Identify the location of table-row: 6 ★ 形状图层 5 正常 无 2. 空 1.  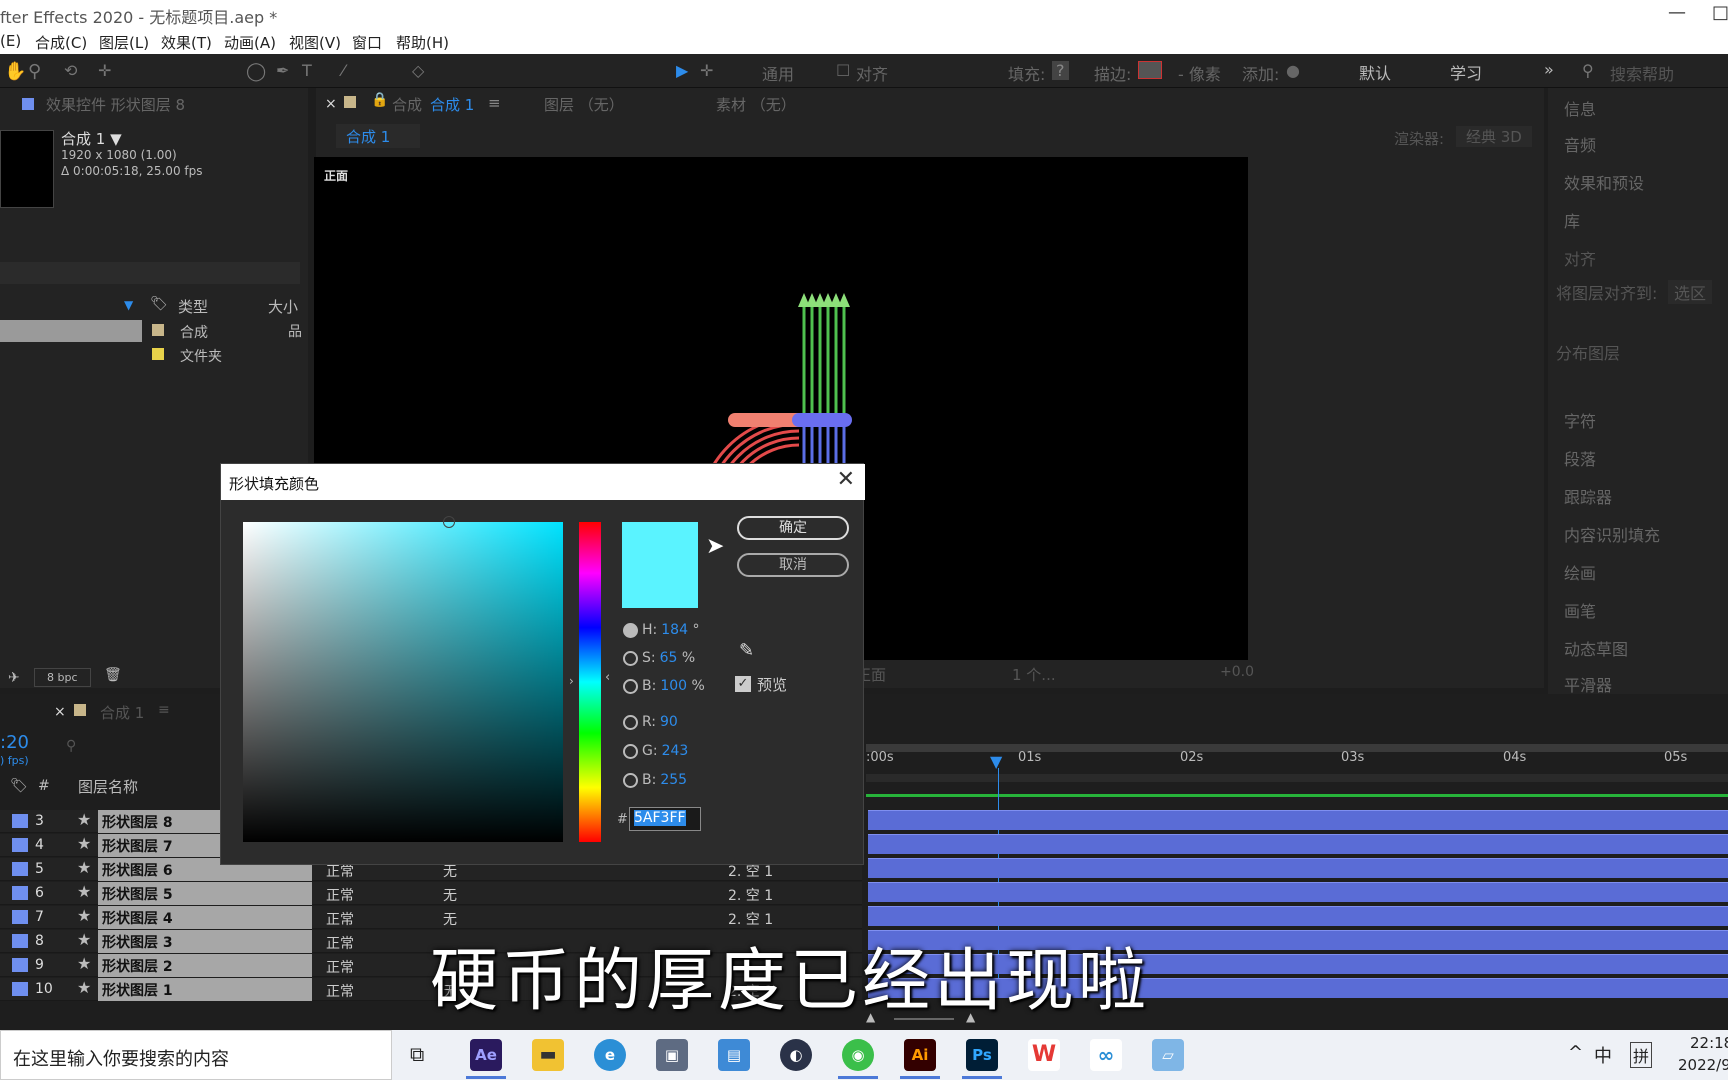
(431, 893).